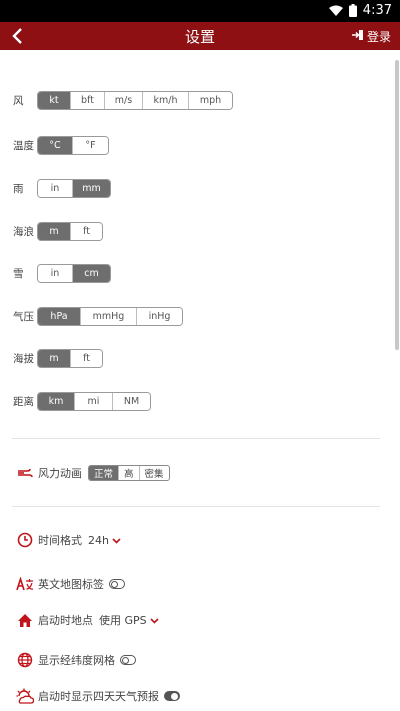 The height and width of the screenshot is (711, 400). Describe the element at coordinates (98, 540) in the screenshot. I see `time-format-value: 24h` at that location.